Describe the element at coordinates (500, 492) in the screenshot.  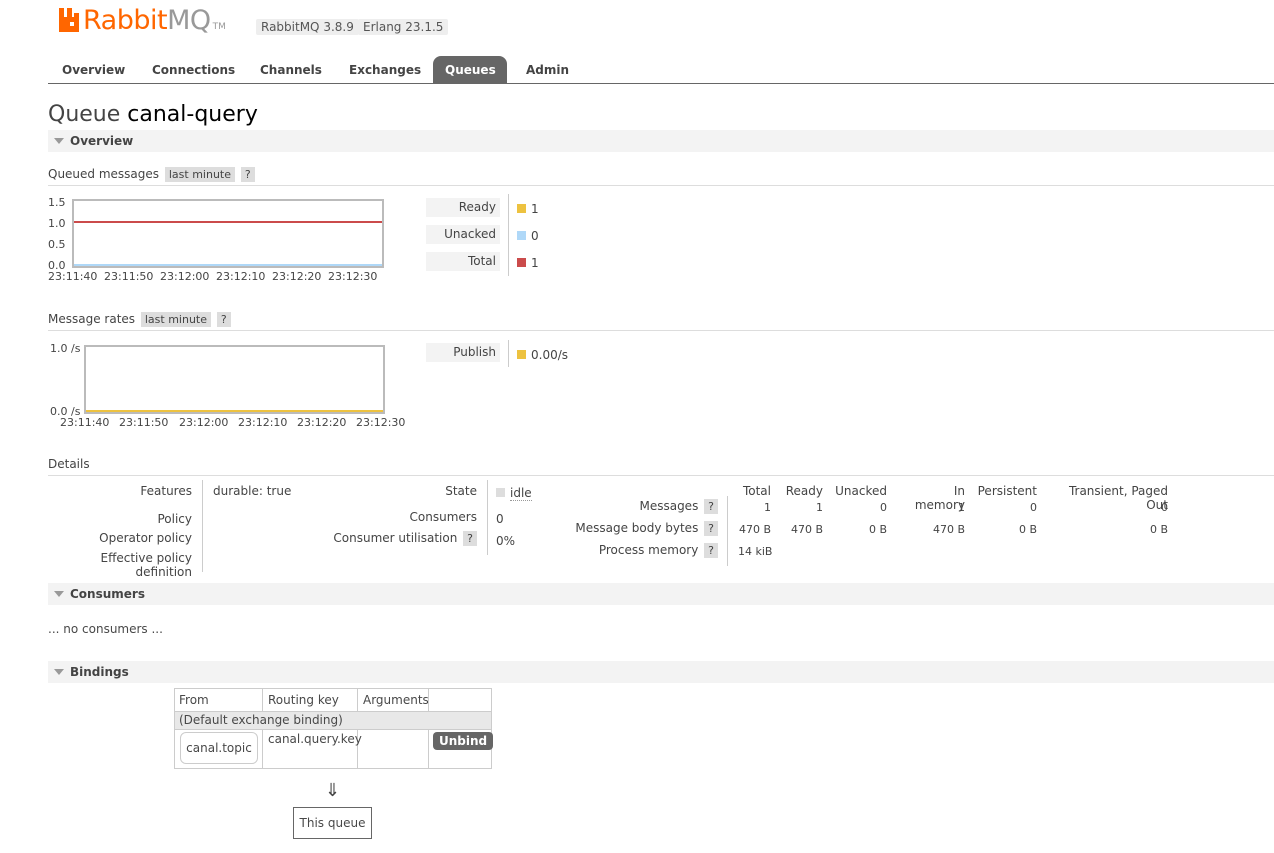
I see `state-idle-indicator` at that location.